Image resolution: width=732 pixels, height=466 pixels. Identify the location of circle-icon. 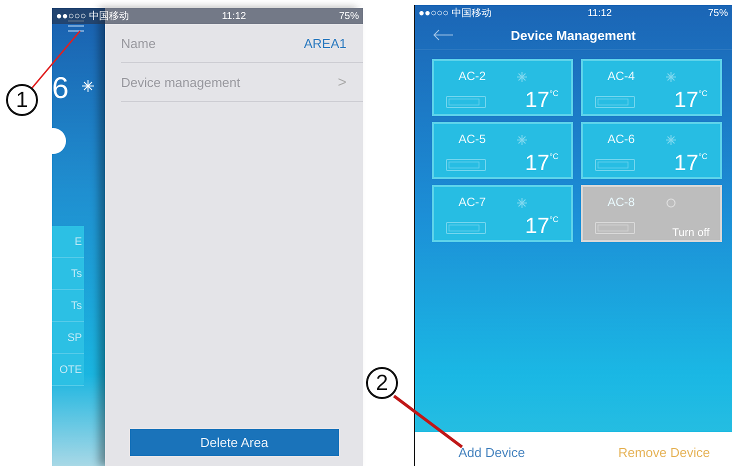
(671, 203).